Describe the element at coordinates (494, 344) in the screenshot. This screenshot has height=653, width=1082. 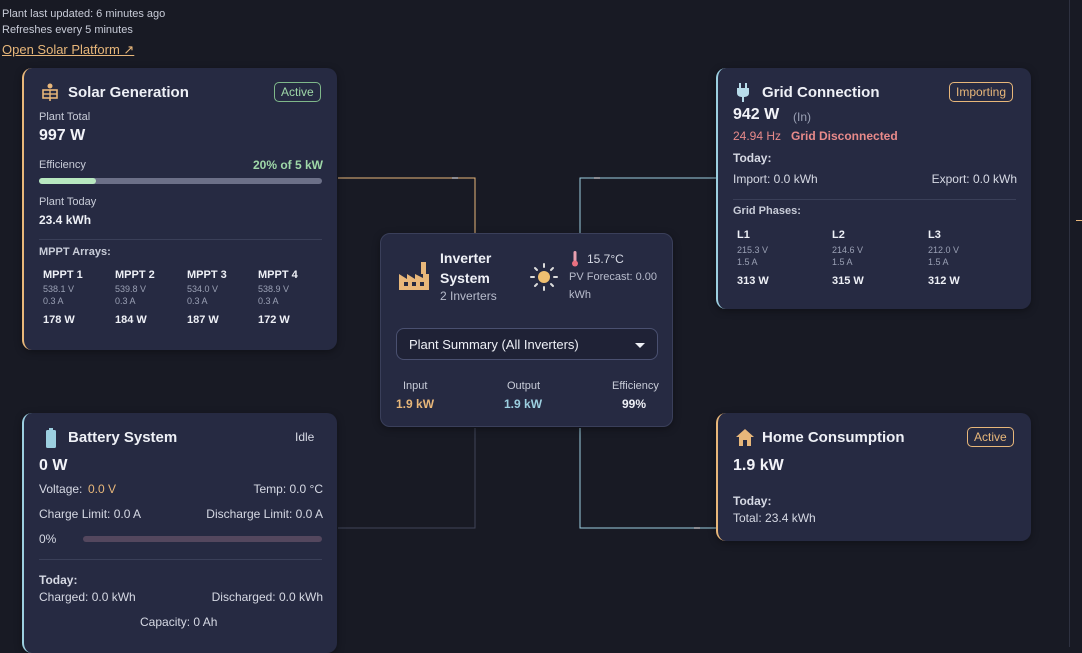
I see `inverter-select-value: Plant Summary (All Inverters)` at that location.